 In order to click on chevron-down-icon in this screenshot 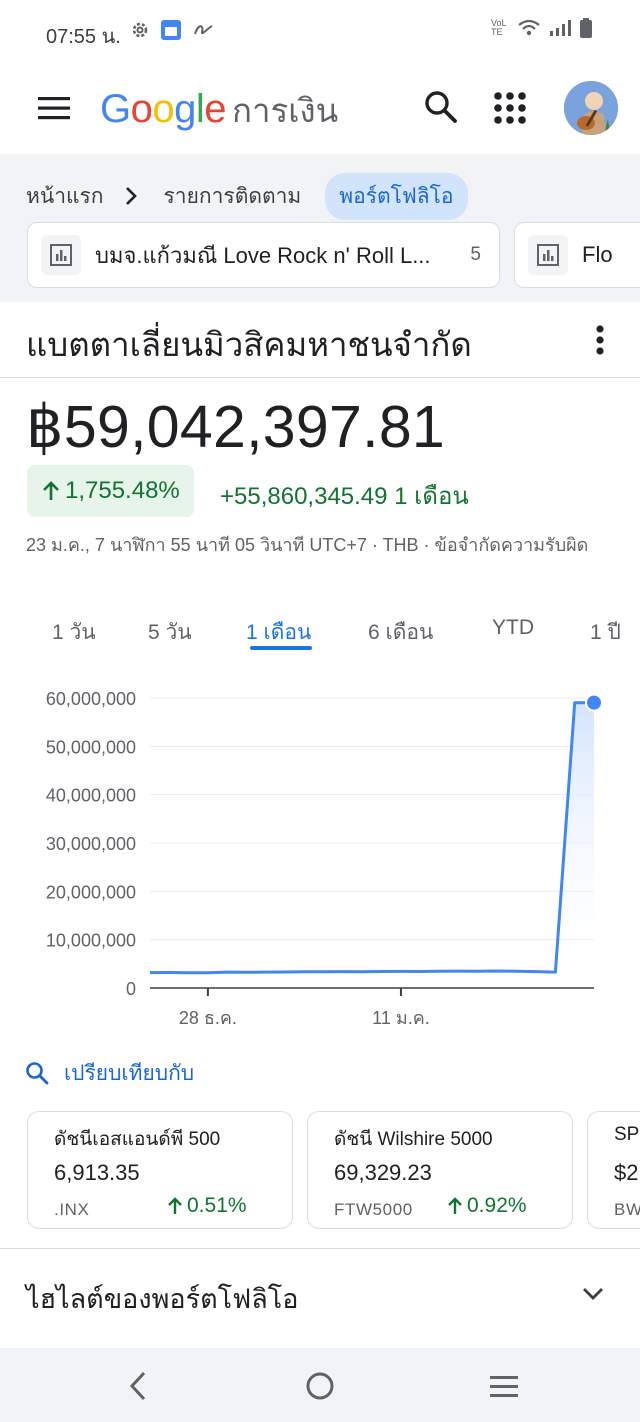, I will do `click(593, 1294)`.